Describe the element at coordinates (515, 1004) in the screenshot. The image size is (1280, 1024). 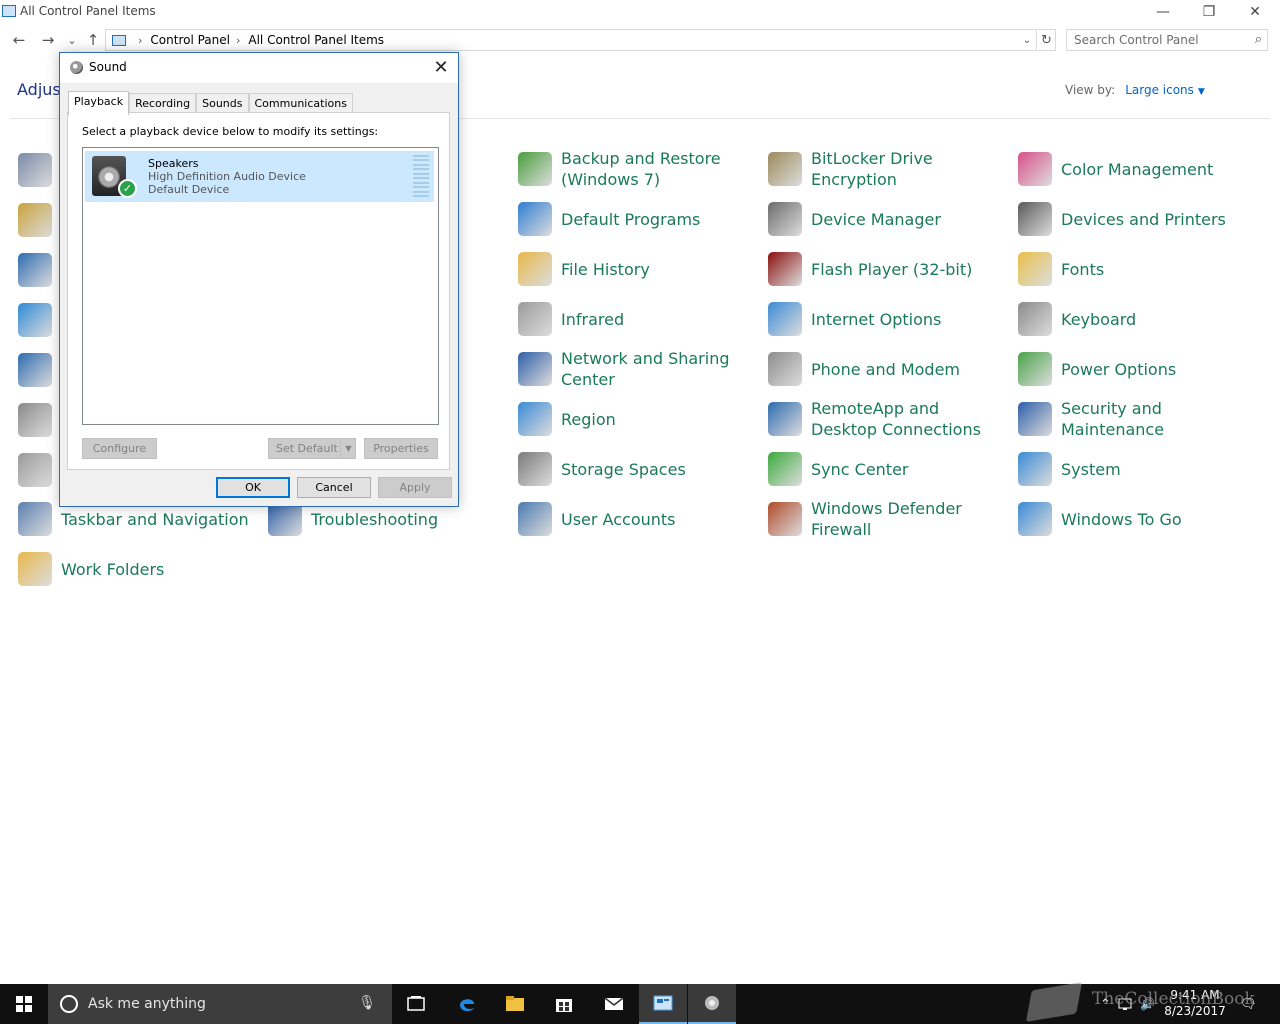
I see `file-explorer-icon` at that location.